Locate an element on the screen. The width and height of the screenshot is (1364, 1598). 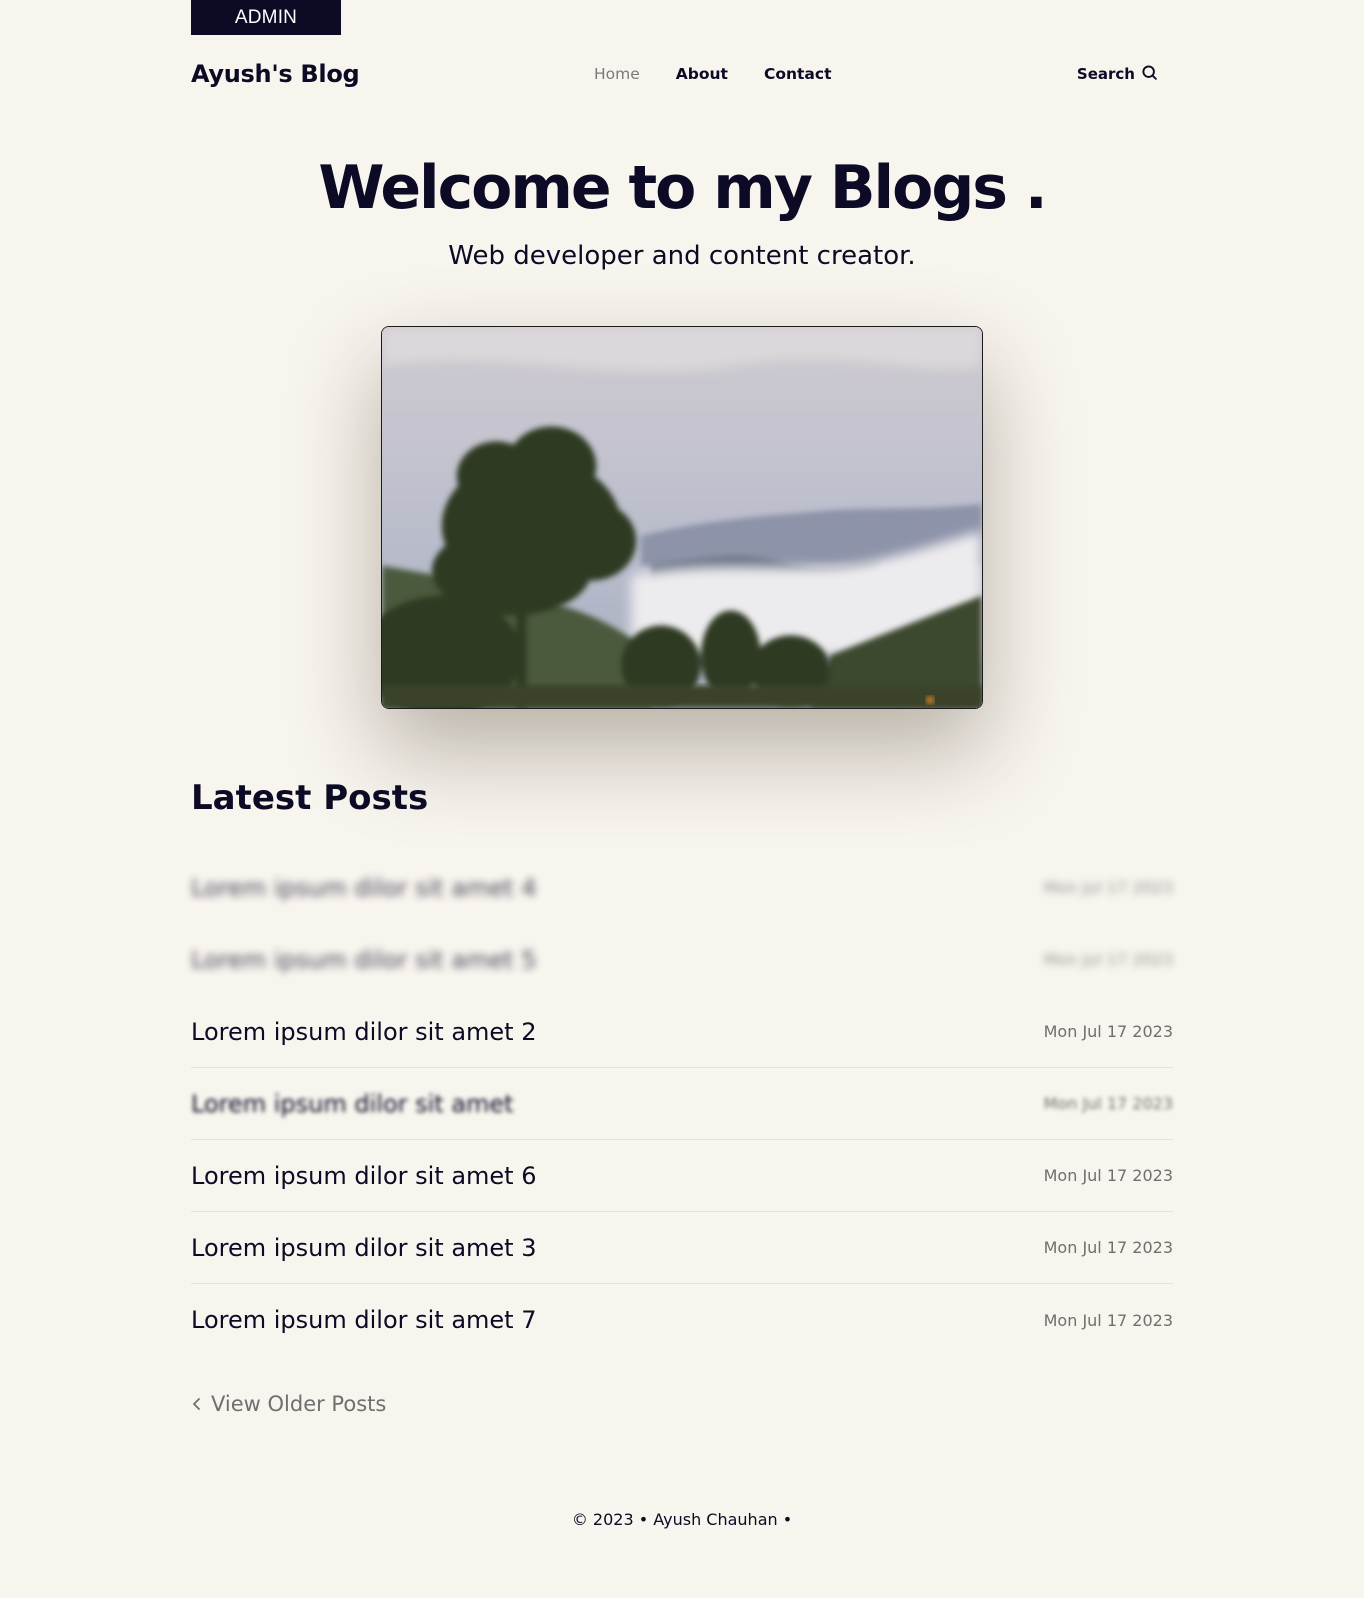
post-title: Lorem ipsum dilor sit amet is located at coordinates (352, 1104).